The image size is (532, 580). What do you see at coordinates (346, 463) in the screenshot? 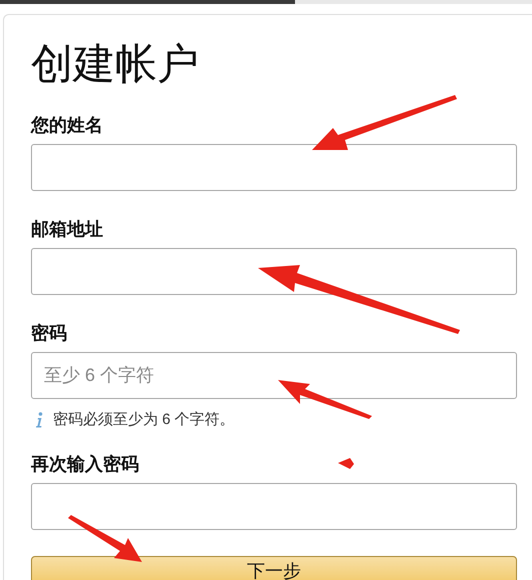
I see `annotation-mark` at bounding box center [346, 463].